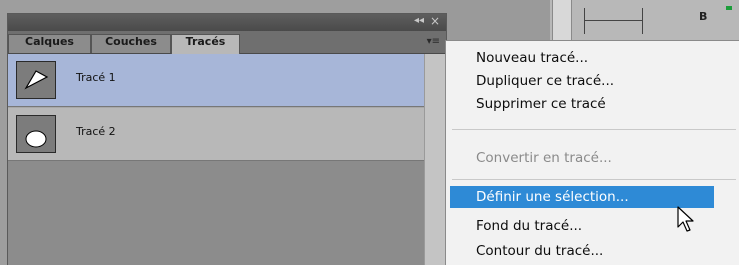 This screenshot has width=739, height=265. Describe the element at coordinates (687, 222) in the screenshot. I see `mouse-cursor-icon` at that location.